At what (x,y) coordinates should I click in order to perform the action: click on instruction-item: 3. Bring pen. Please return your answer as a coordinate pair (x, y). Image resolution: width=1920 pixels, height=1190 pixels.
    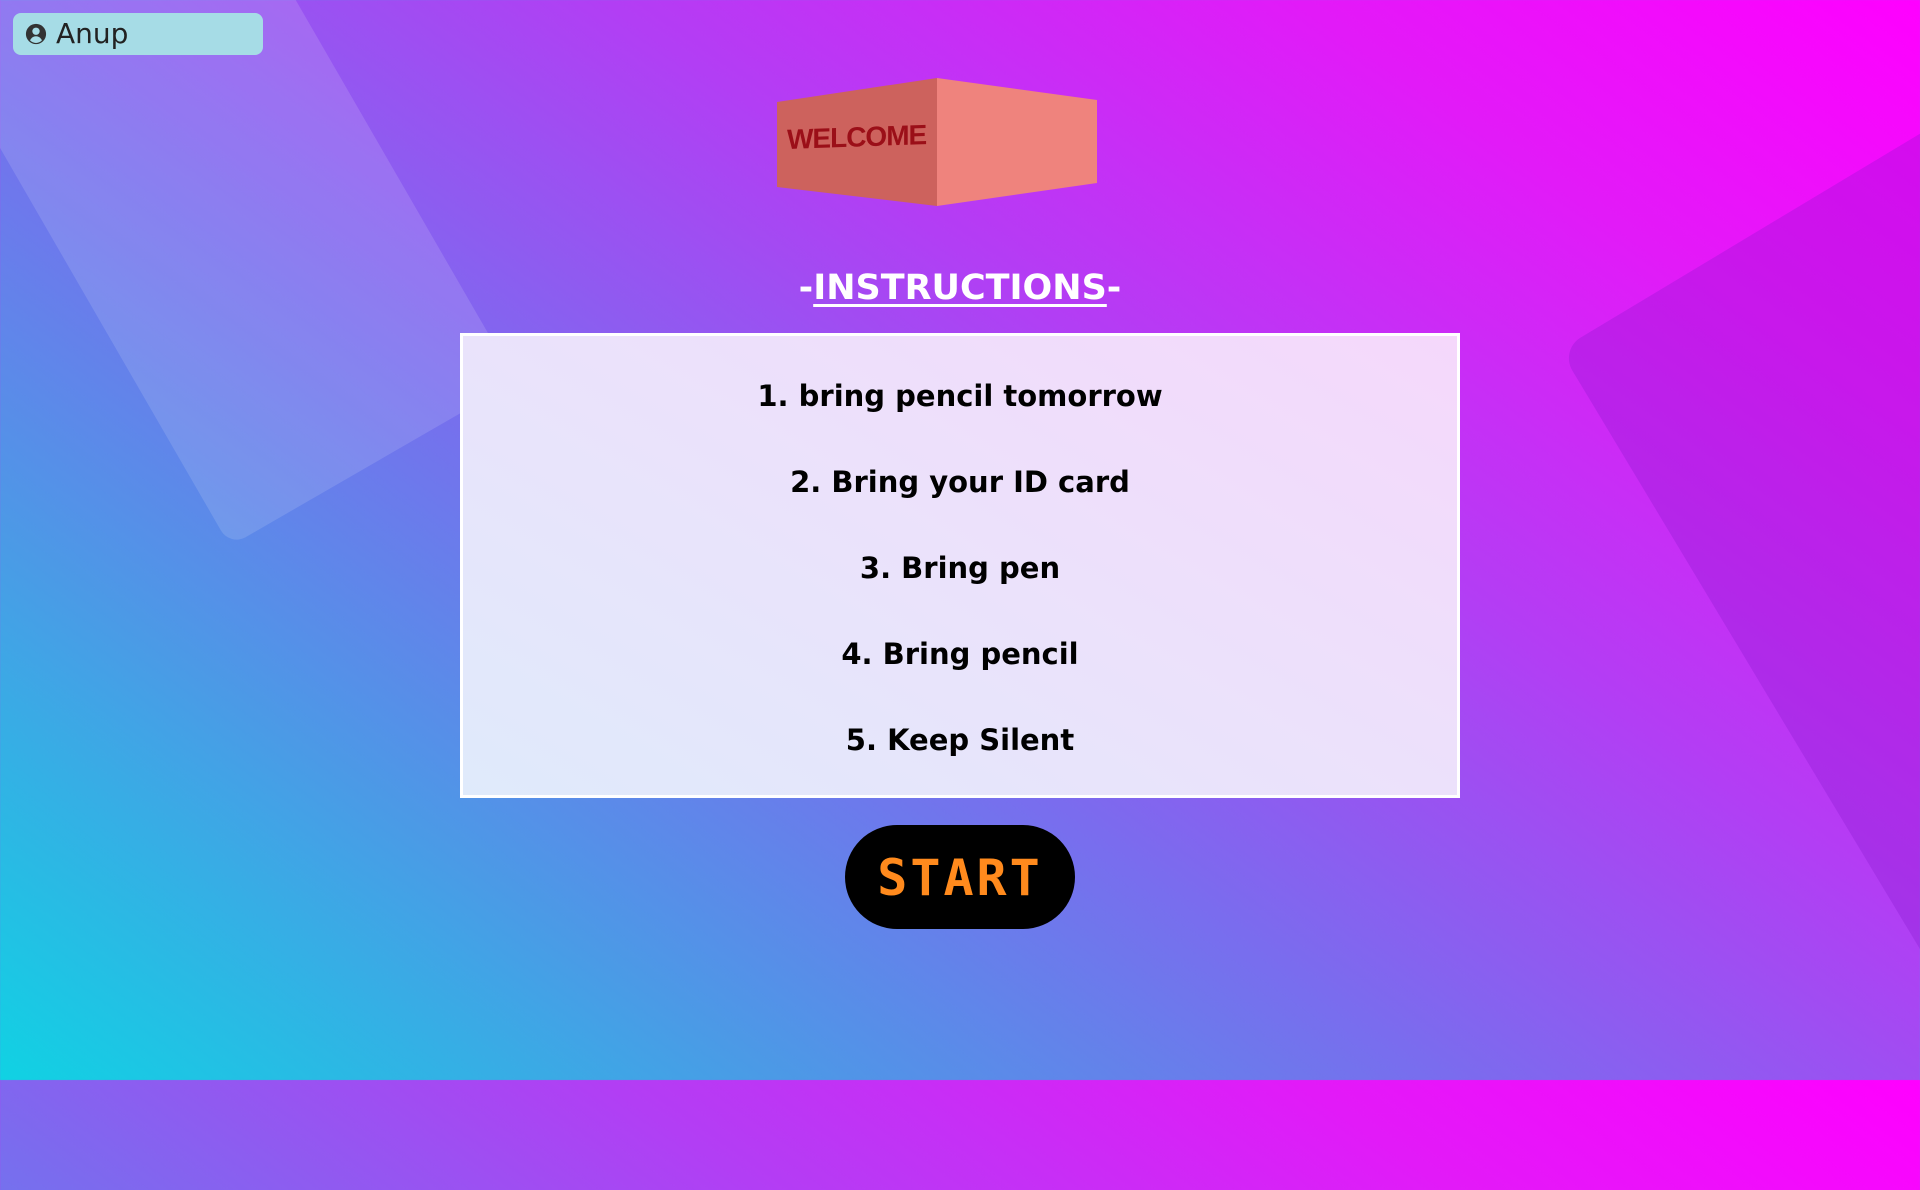
    Looking at the image, I should click on (960, 568).